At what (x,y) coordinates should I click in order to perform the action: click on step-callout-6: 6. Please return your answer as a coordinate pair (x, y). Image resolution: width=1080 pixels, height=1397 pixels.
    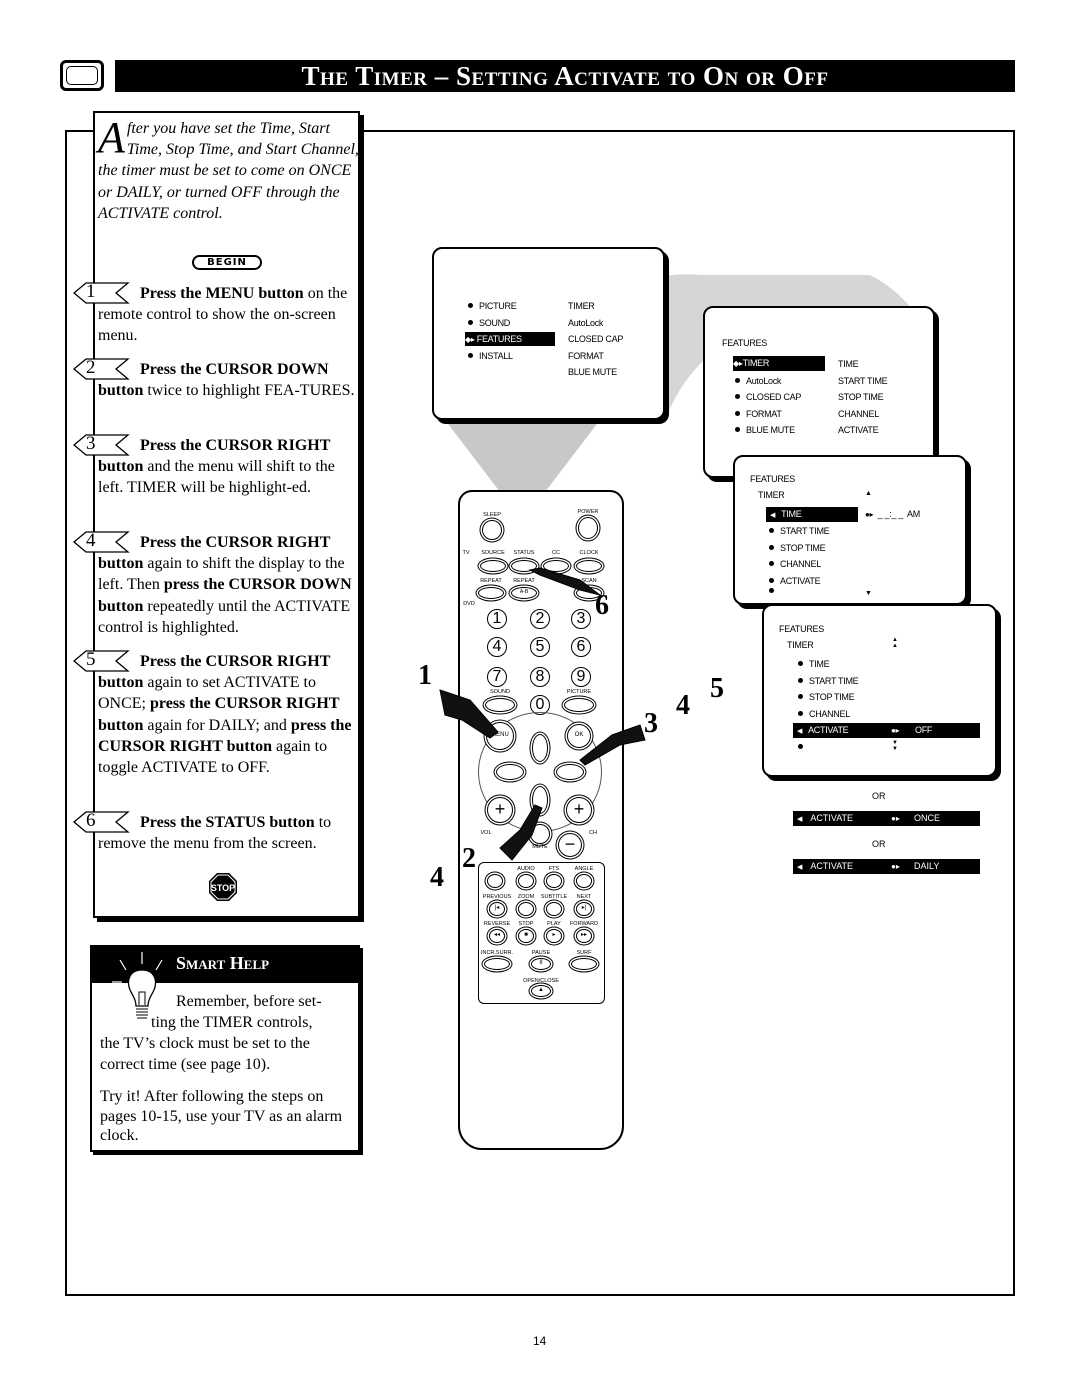
    Looking at the image, I should click on (602, 605).